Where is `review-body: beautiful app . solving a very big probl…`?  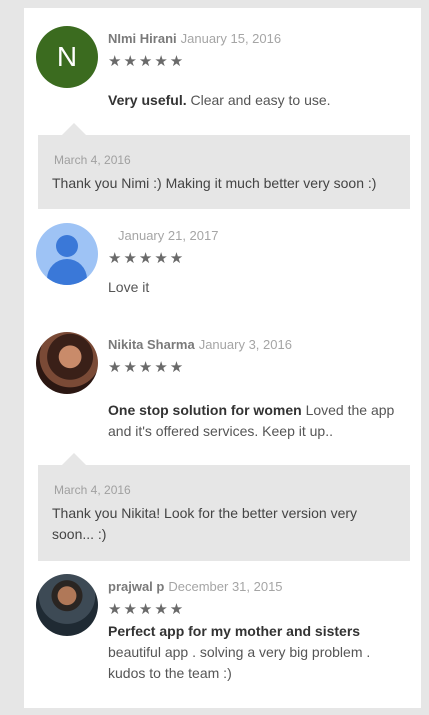 review-body: beautiful app . solving a very big probl… is located at coordinates (239, 662).